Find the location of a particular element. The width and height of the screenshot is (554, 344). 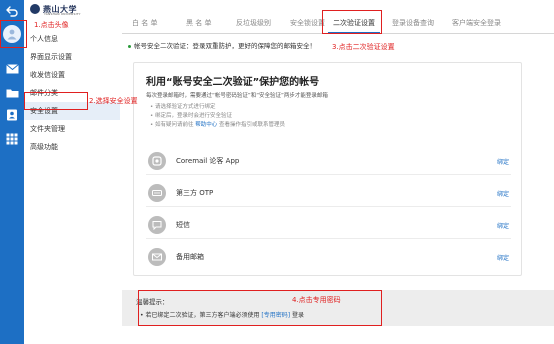

bind-otp-link: 绑定 is located at coordinates (503, 193).